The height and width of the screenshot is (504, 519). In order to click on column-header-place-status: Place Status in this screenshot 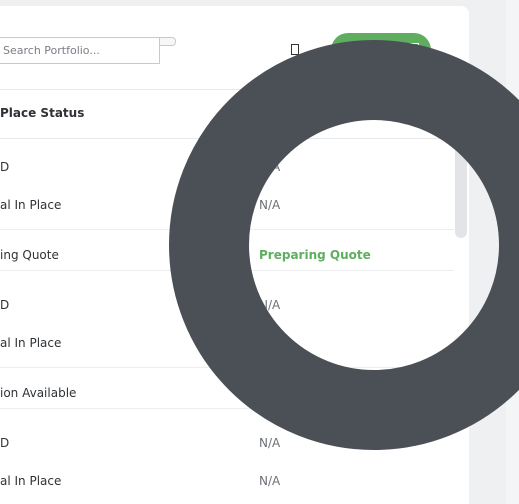, I will do `click(42, 113)`.